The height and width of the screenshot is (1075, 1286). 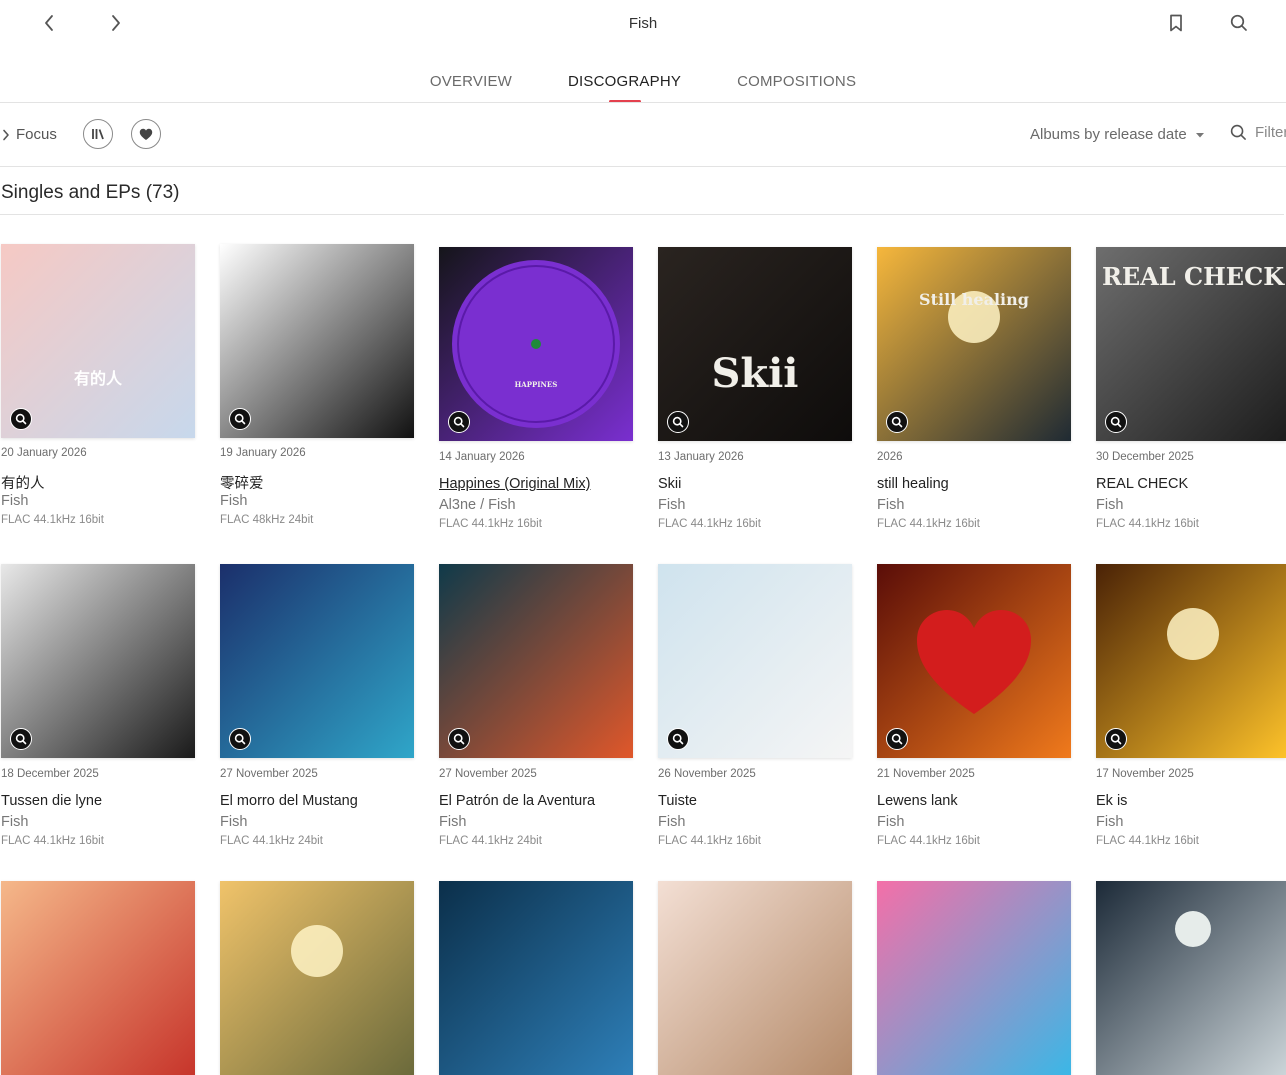 What do you see at coordinates (1239, 23) in the screenshot?
I see `search-button` at bounding box center [1239, 23].